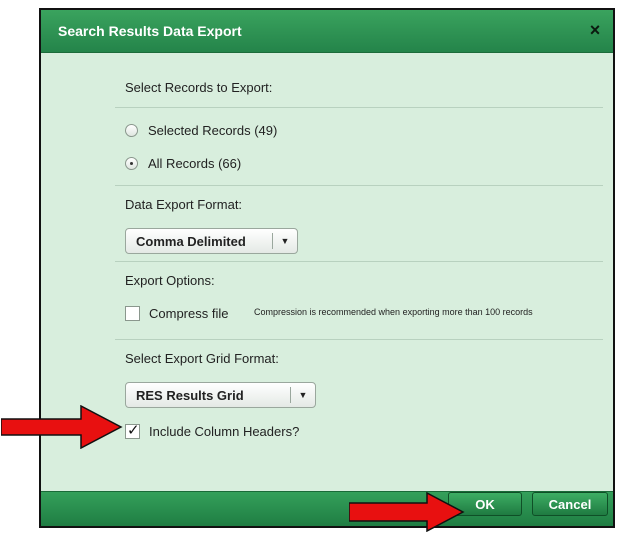 The image size is (621, 533). What do you see at coordinates (327, 508) in the screenshot?
I see `dialog-footer` at bounding box center [327, 508].